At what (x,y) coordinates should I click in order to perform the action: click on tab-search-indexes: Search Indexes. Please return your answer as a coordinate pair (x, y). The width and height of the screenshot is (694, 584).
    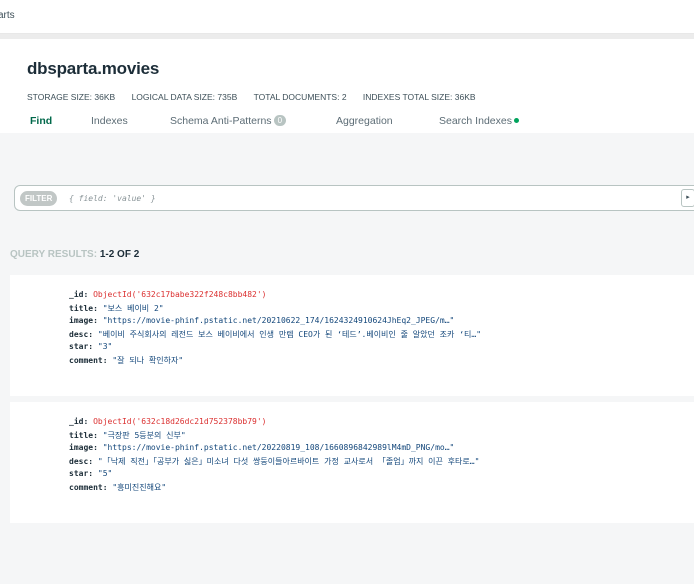
    Looking at the image, I should click on (479, 121).